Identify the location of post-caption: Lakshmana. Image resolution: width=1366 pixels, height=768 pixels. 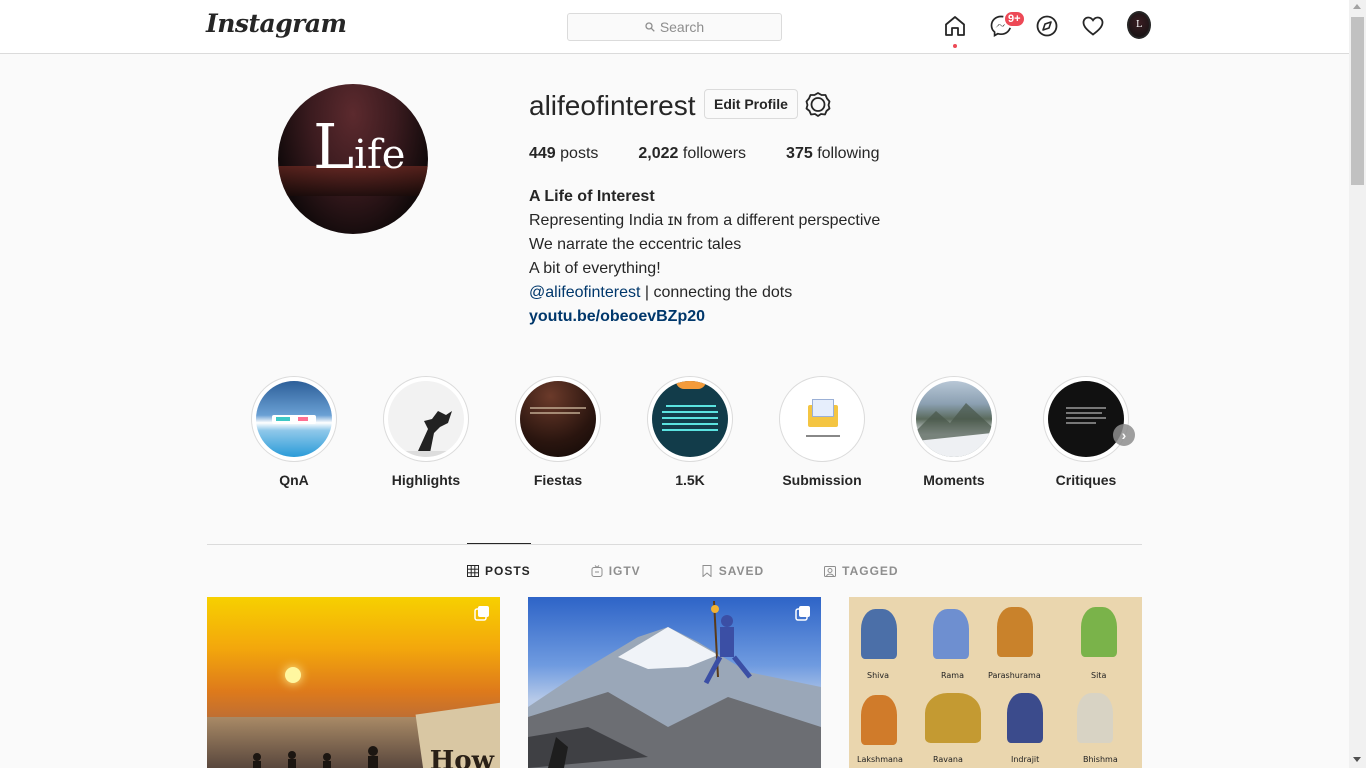
(880, 759).